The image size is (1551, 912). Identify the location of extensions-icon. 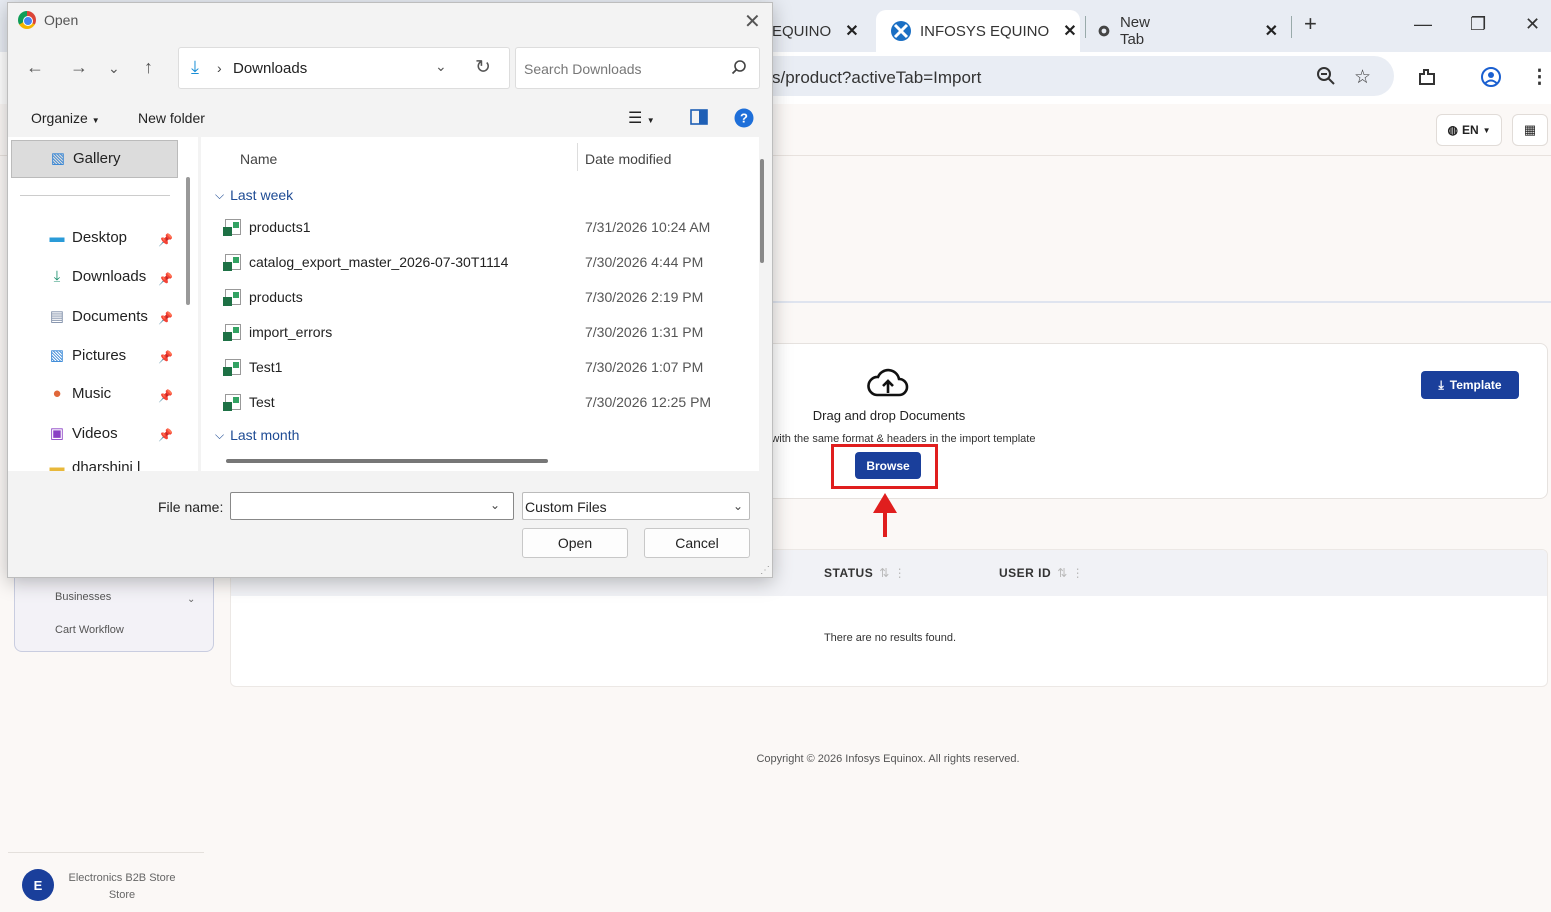
(1427, 80).